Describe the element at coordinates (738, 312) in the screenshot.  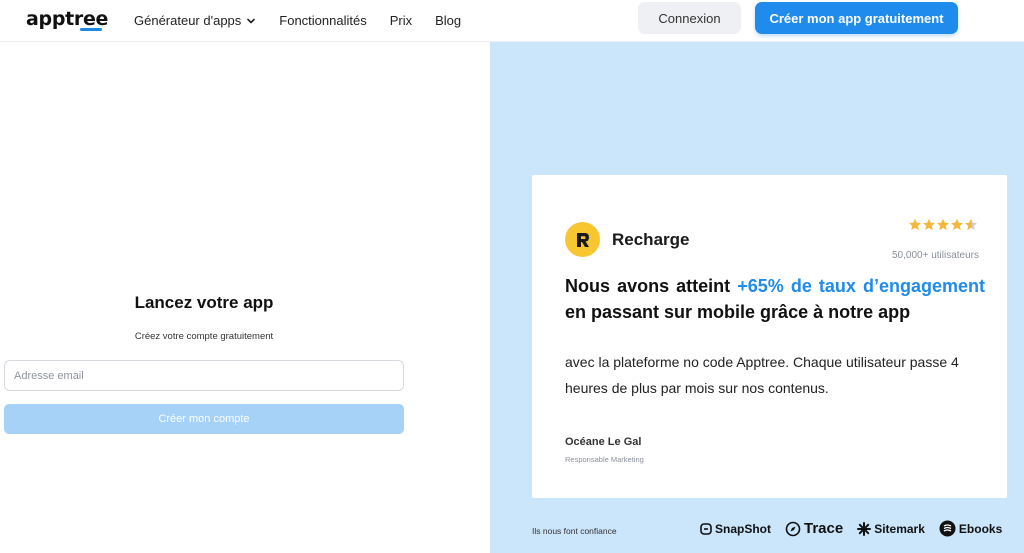
I see `quote-text: en passant sur mobile grâce à notre app` at that location.